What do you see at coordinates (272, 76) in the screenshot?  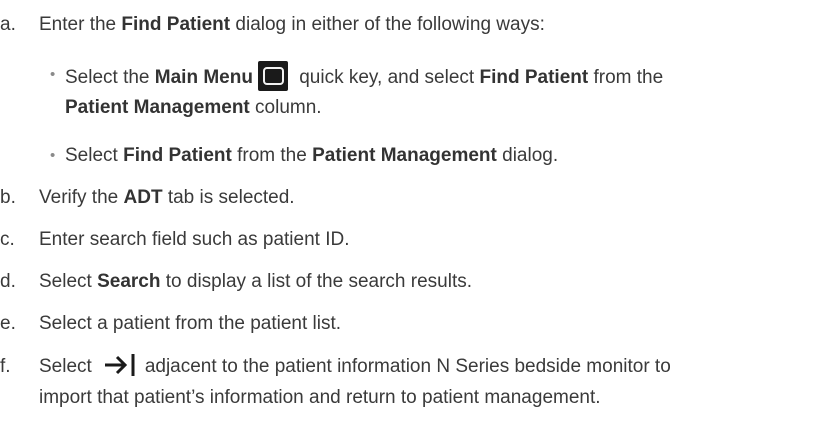 I see `main-menu-icon` at bounding box center [272, 76].